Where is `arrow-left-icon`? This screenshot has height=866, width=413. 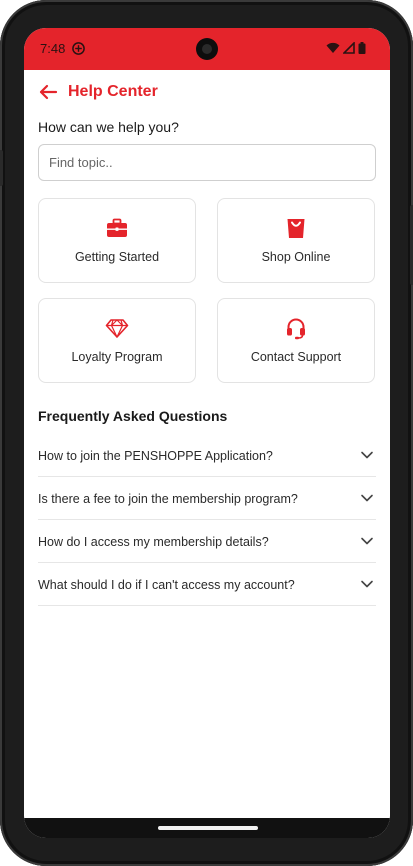
arrow-left-icon is located at coordinates (48, 92).